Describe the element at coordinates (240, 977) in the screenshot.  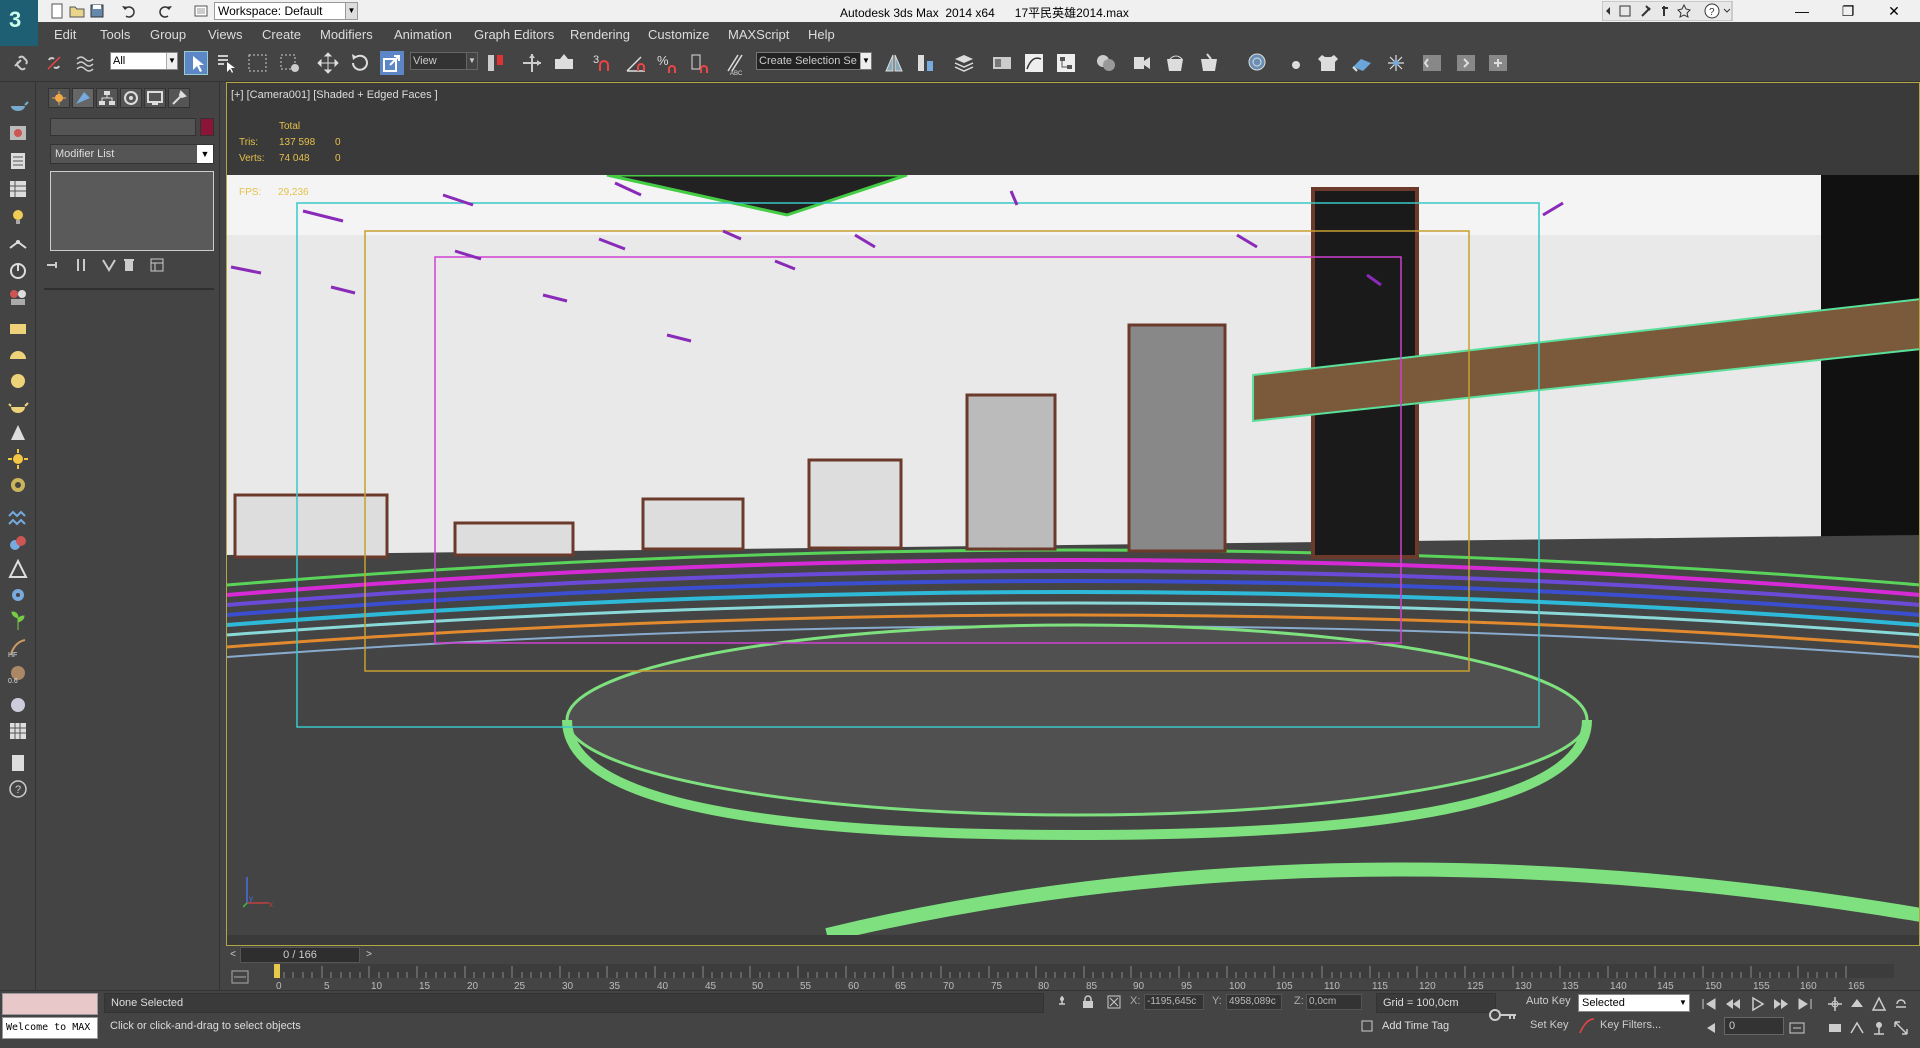
I see `mini-curve-editor-icon` at that location.